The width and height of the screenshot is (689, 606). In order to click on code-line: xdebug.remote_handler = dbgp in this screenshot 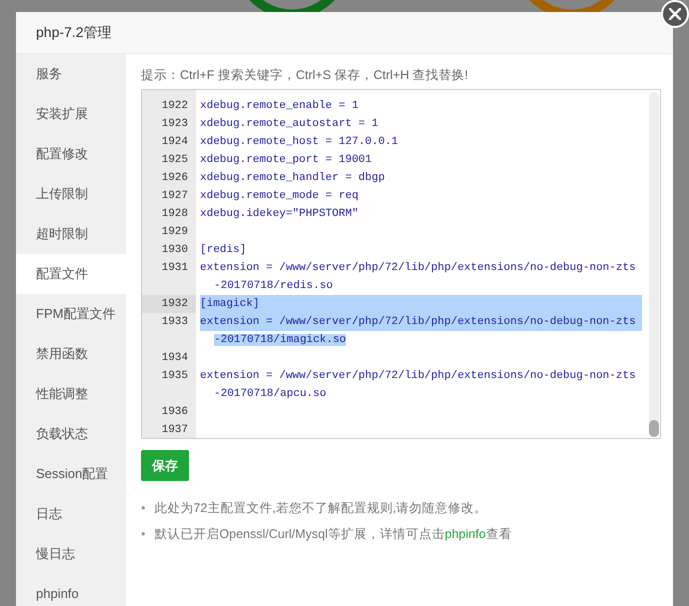, I will do `click(292, 178)`.